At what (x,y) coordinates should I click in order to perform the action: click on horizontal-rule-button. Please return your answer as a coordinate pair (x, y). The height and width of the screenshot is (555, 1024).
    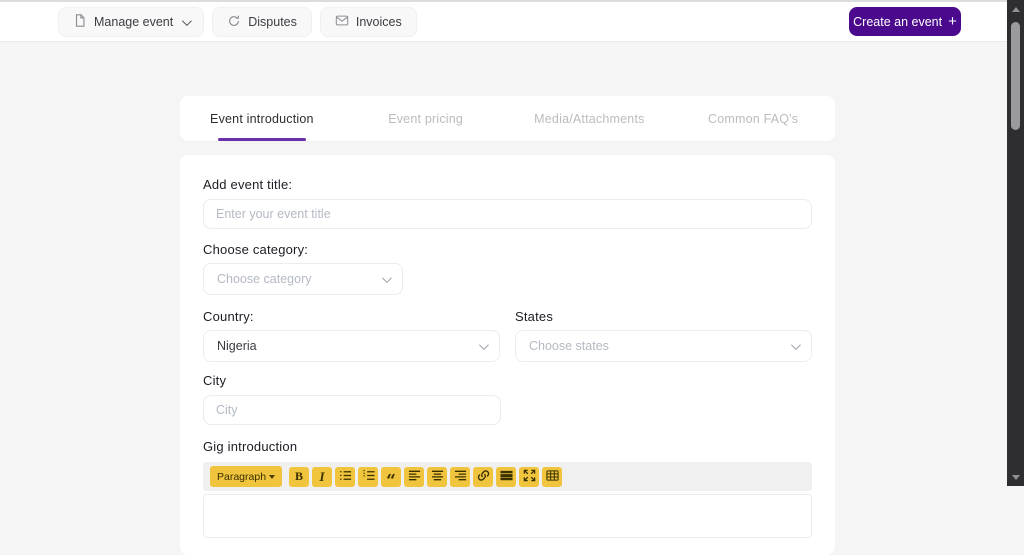
    Looking at the image, I should click on (506, 476).